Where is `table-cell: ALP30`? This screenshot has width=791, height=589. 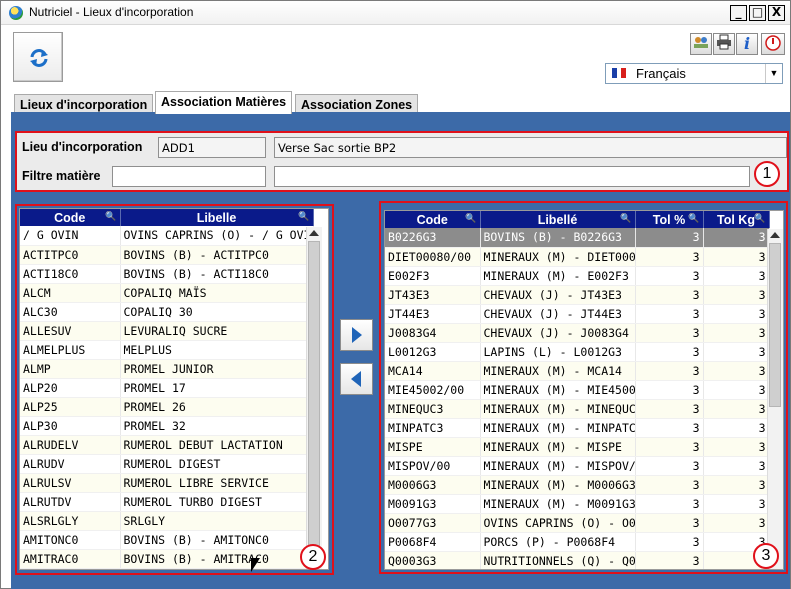 table-cell: ALP30 is located at coordinates (70, 426).